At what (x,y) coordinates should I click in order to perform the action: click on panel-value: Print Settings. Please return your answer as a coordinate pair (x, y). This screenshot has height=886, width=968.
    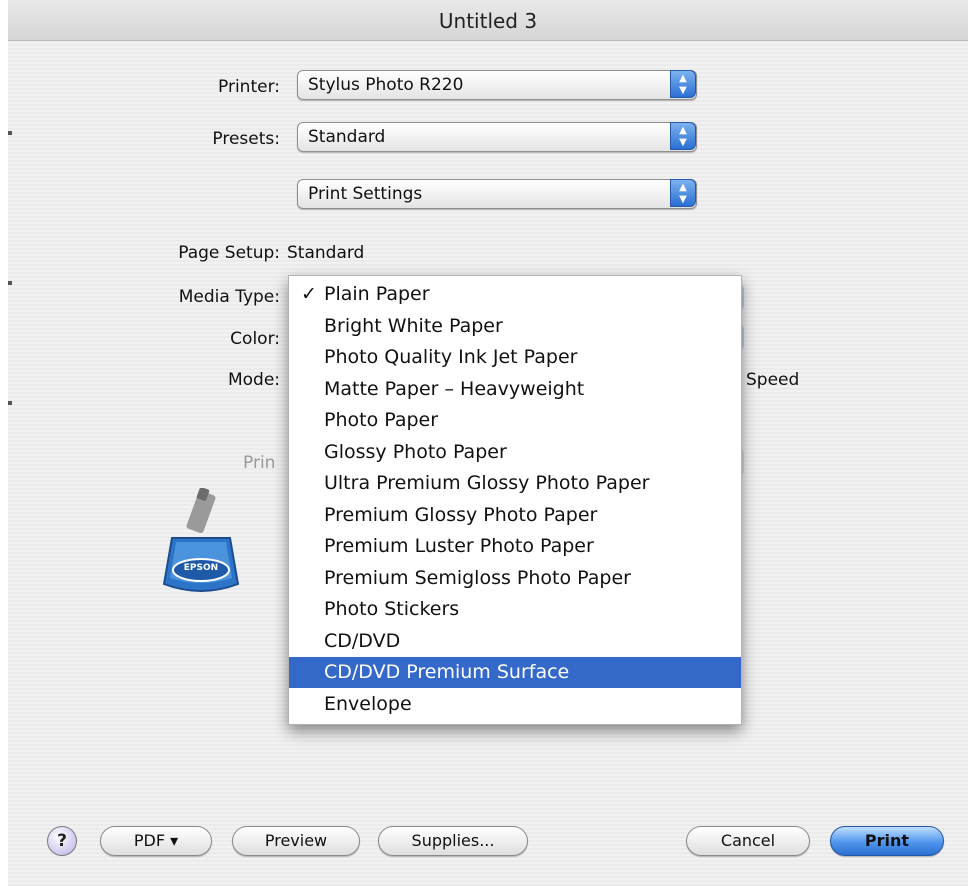
    Looking at the image, I should click on (365, 194).